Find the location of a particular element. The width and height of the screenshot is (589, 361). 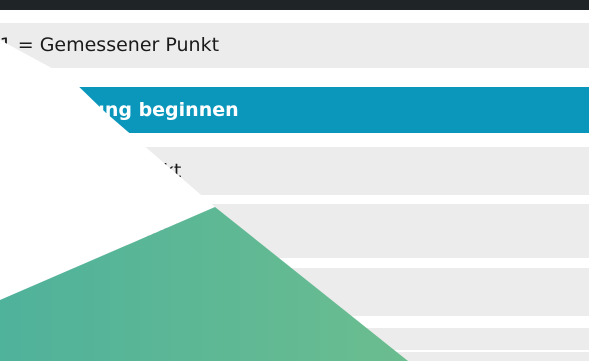

list-item-label: Ausrichtung beginnen is located at coordinates (120, 109).